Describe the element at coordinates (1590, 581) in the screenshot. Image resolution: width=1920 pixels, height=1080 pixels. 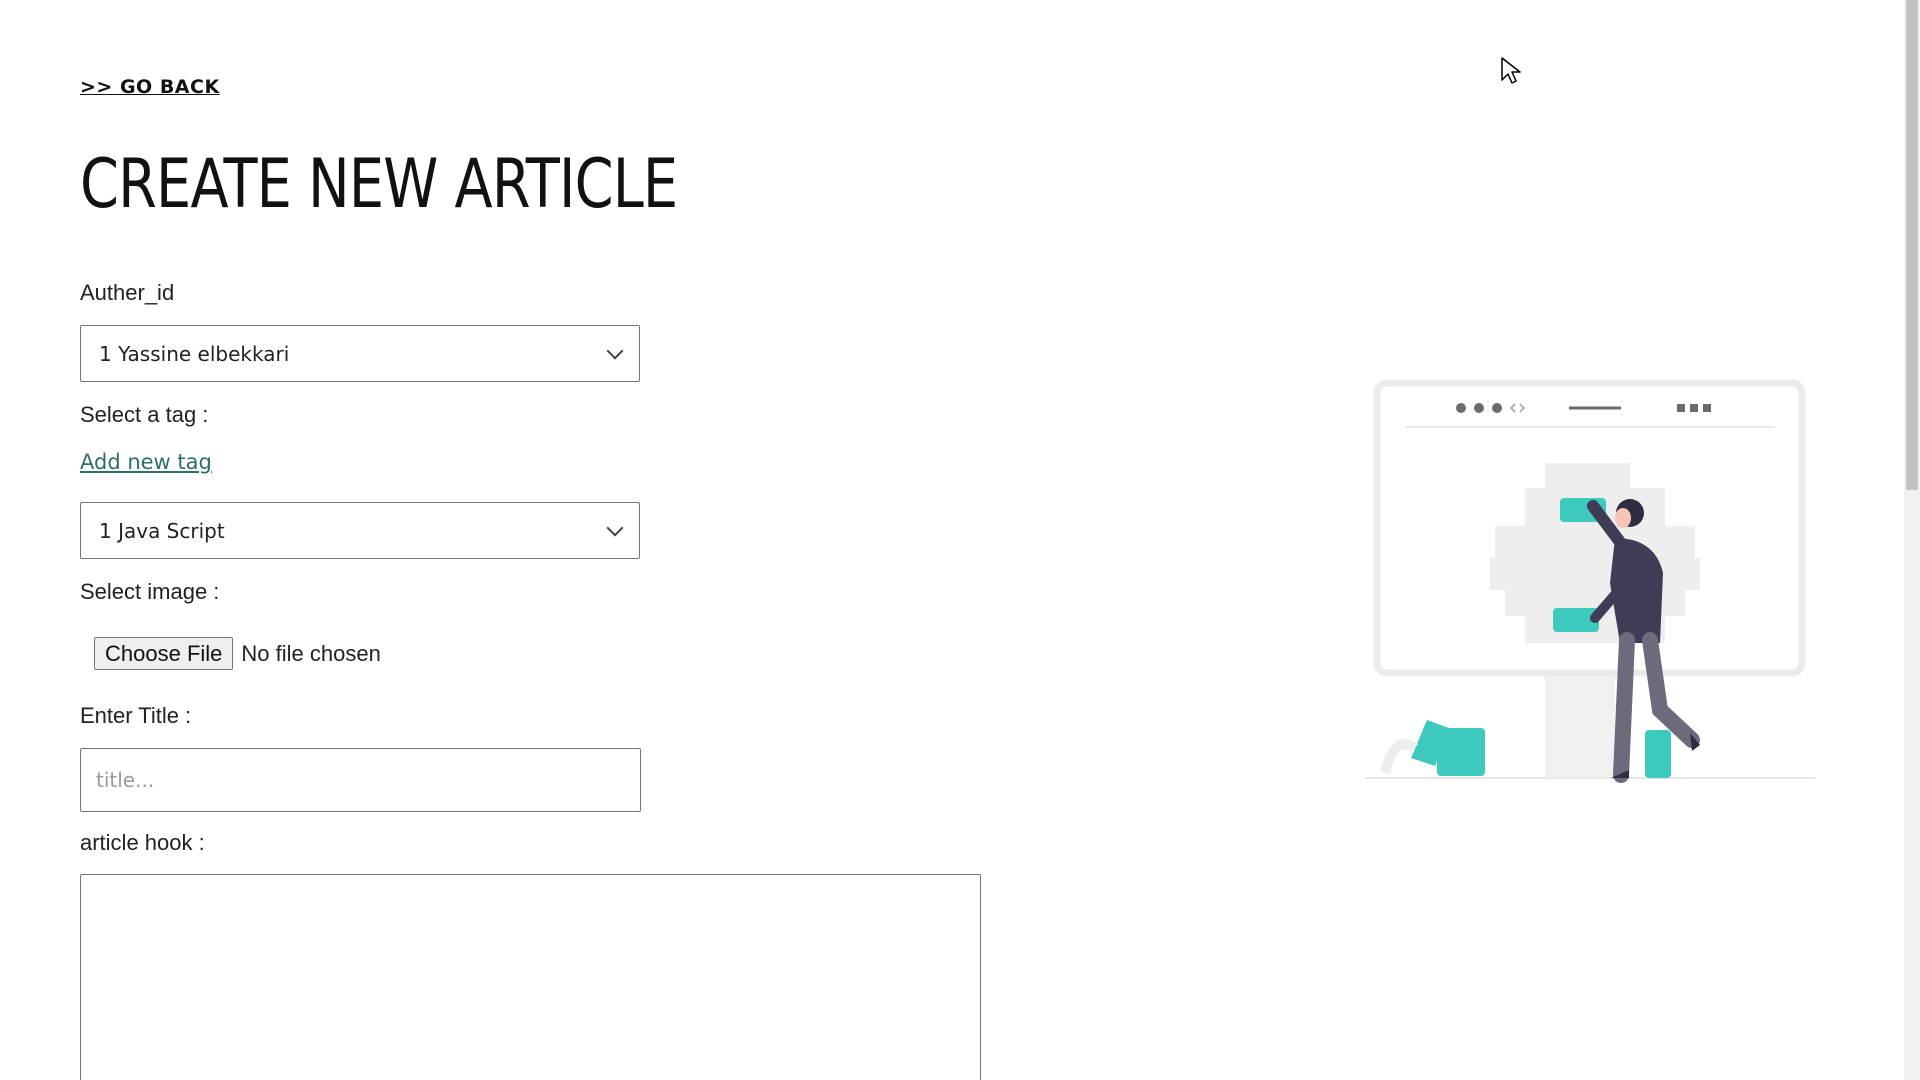
I see `illustration-image` at that location.